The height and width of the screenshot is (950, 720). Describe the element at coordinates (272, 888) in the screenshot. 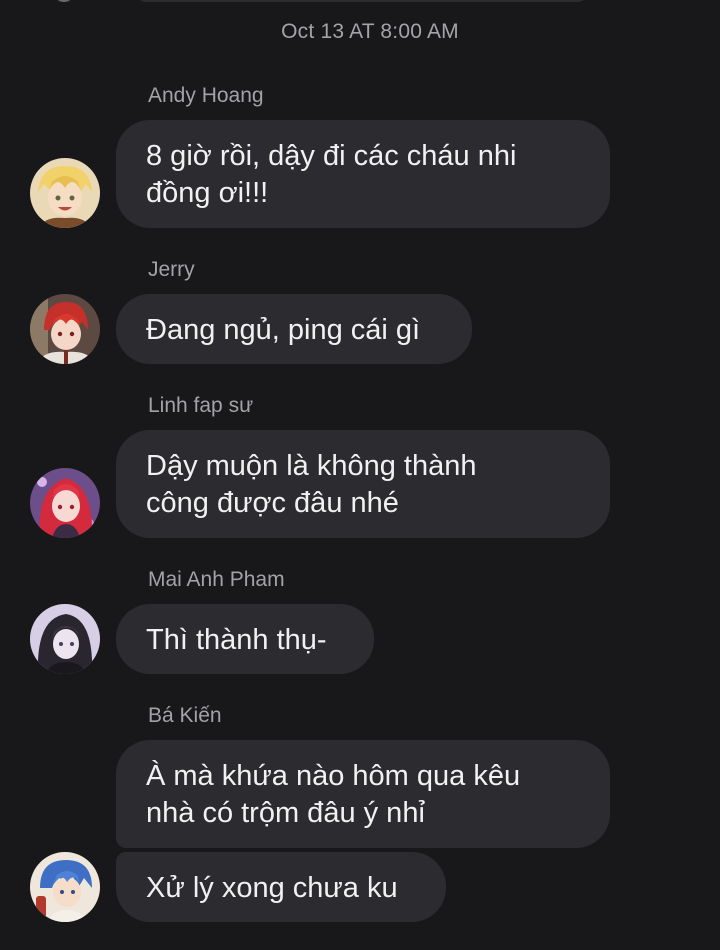

I see `message-text-line: Xử lý xong chưa ku` at that location.